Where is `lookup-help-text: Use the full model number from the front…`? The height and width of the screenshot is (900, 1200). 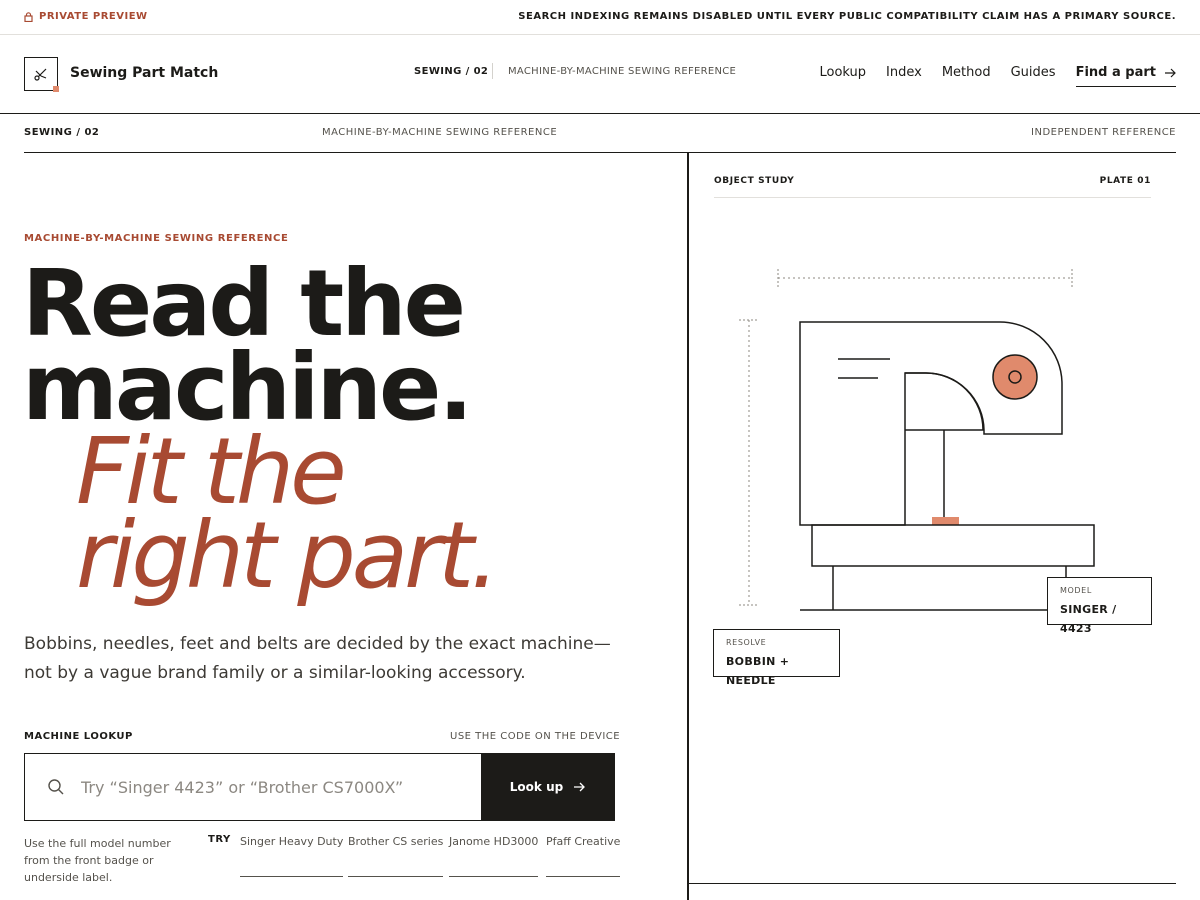 lookup-help-text: Use the full model number from the front… is located at coordinates (97, 860).